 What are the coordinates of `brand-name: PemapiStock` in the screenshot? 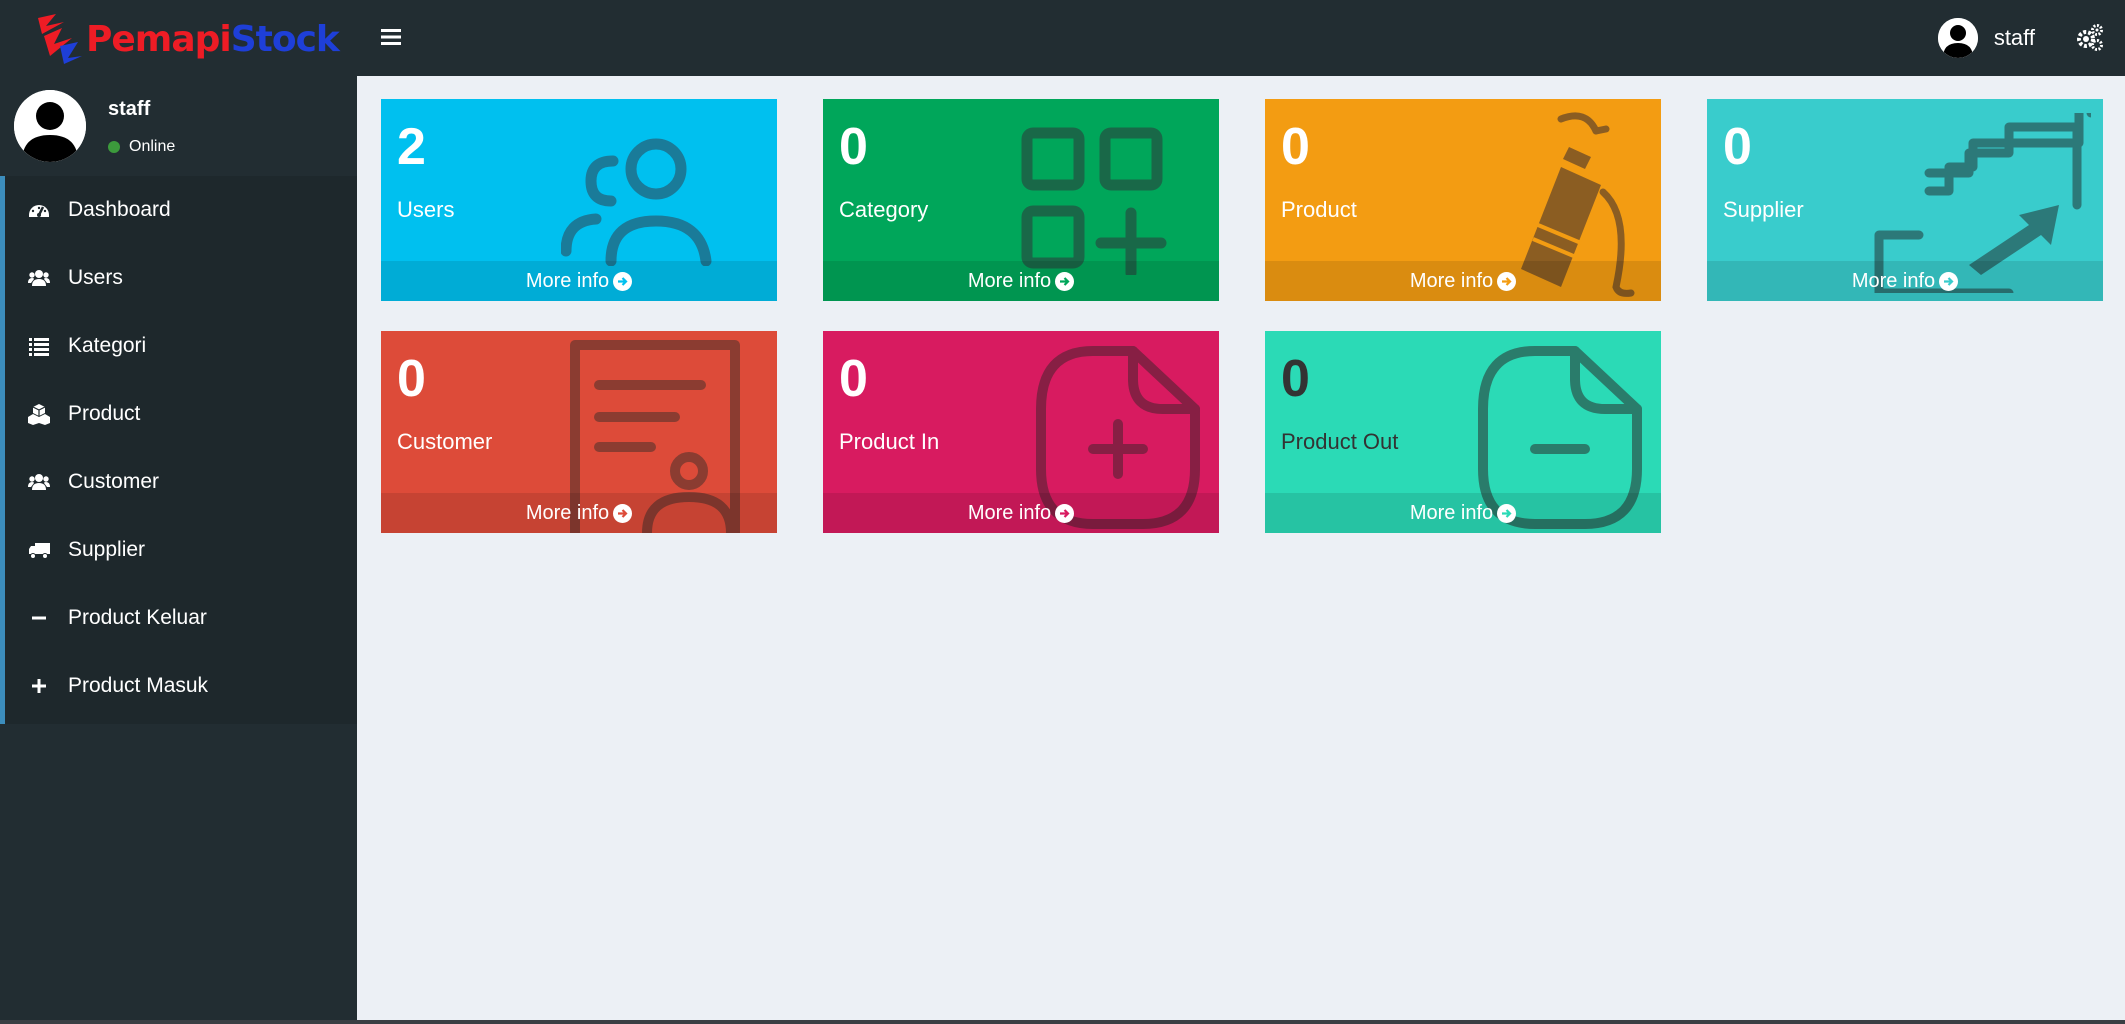 It's located at (213, 39).